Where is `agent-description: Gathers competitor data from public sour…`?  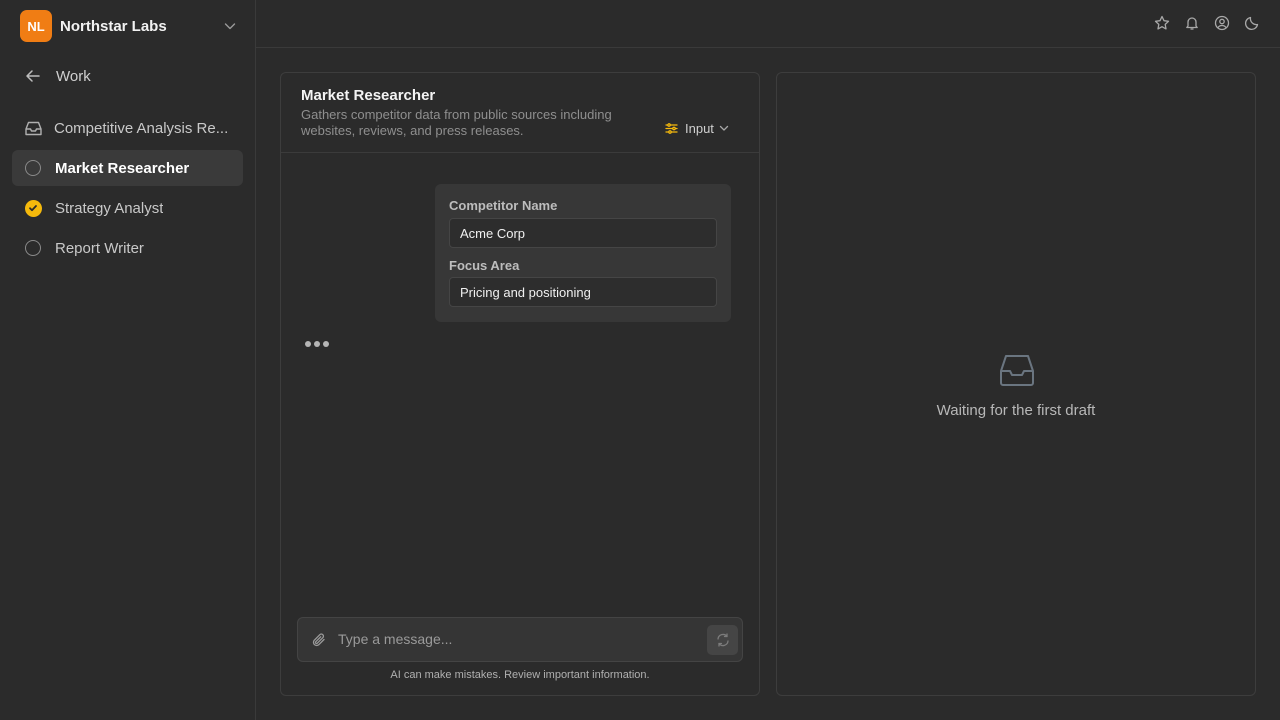
agent-description: Gathers competitor data from public sour… is located at coordinates (456, 122).